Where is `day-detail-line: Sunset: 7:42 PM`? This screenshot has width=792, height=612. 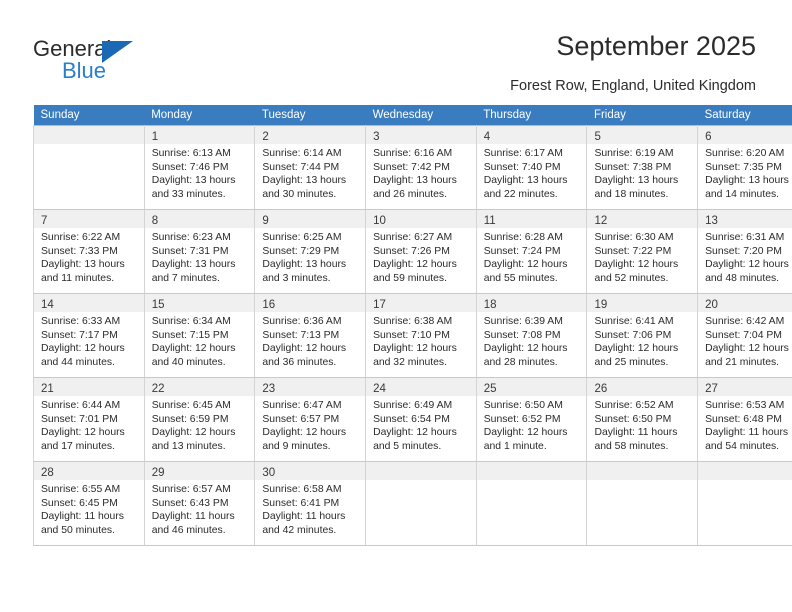 day-detail-line: Sunset: 7:42 PM is located at coordinates (411, 167).